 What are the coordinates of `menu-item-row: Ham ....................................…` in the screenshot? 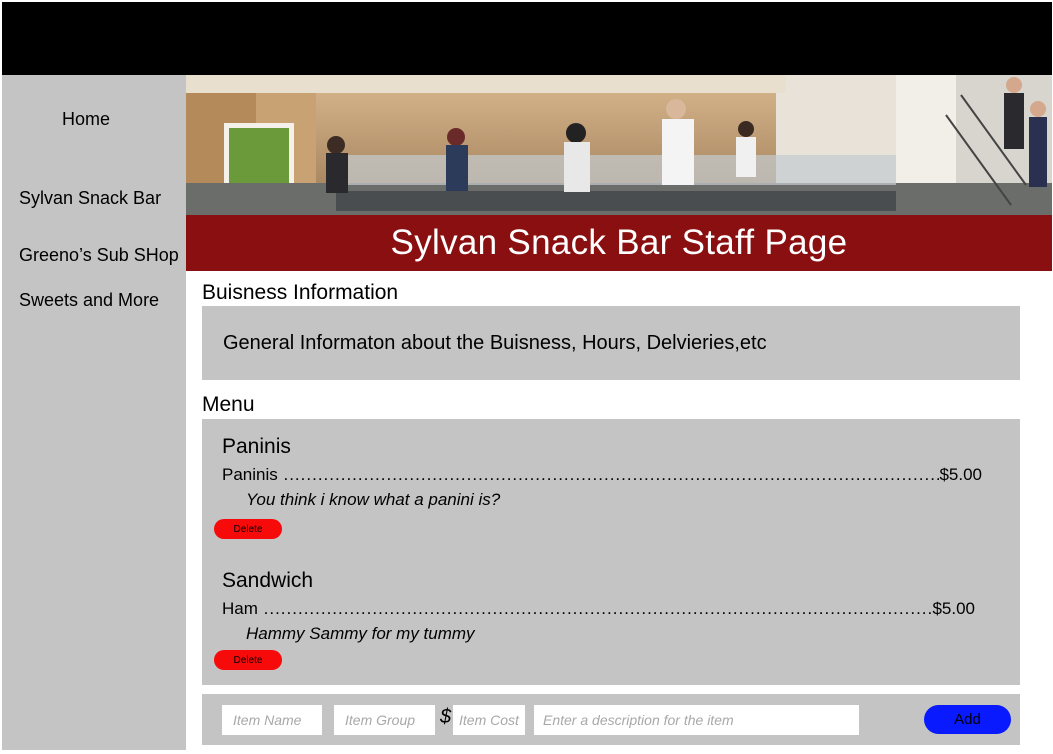 It's located at (598, 609).